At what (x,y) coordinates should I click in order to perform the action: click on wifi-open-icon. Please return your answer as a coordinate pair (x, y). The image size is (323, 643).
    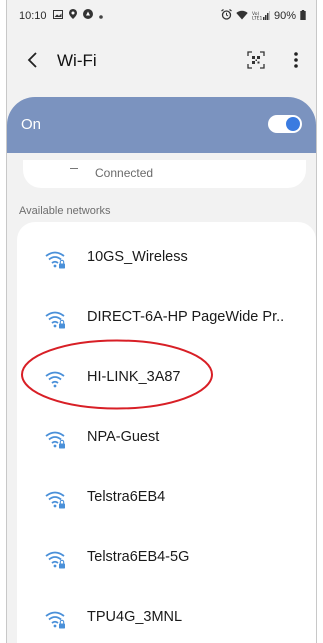
    Looking at the image, I should click on (55, 379).